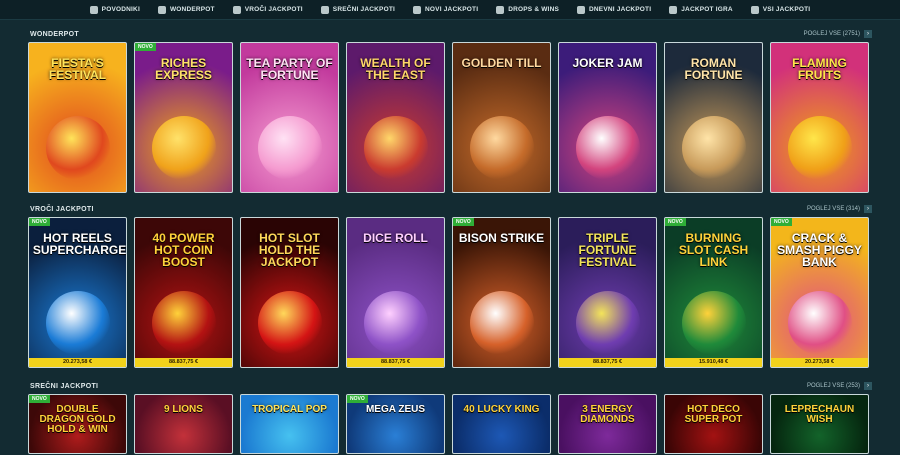  I want to click on nav-label: DNEVNI JACKPOTI, so click(620, 9).